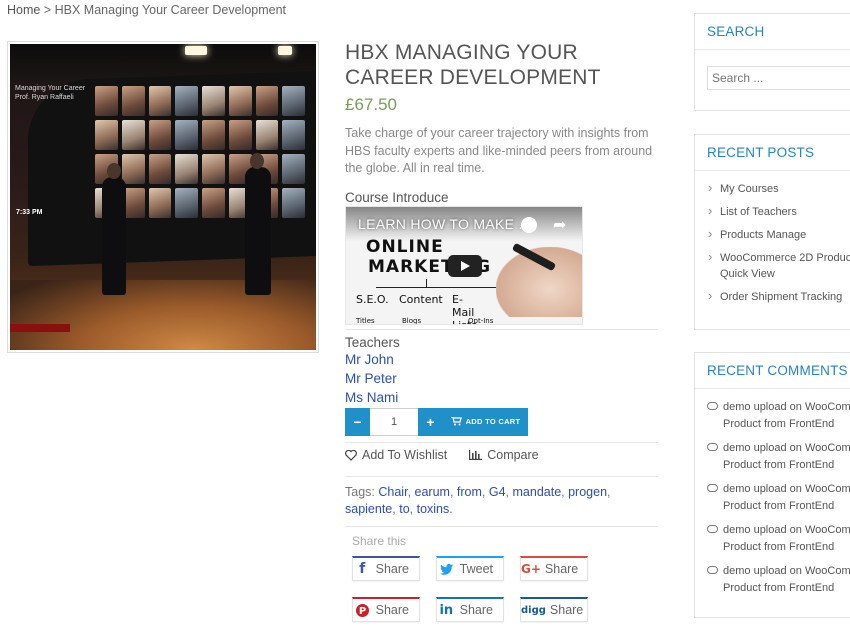  Describe the element at coordinates (372, 342) in the screenshot. I see `teachers-label: Teachers` at that location.